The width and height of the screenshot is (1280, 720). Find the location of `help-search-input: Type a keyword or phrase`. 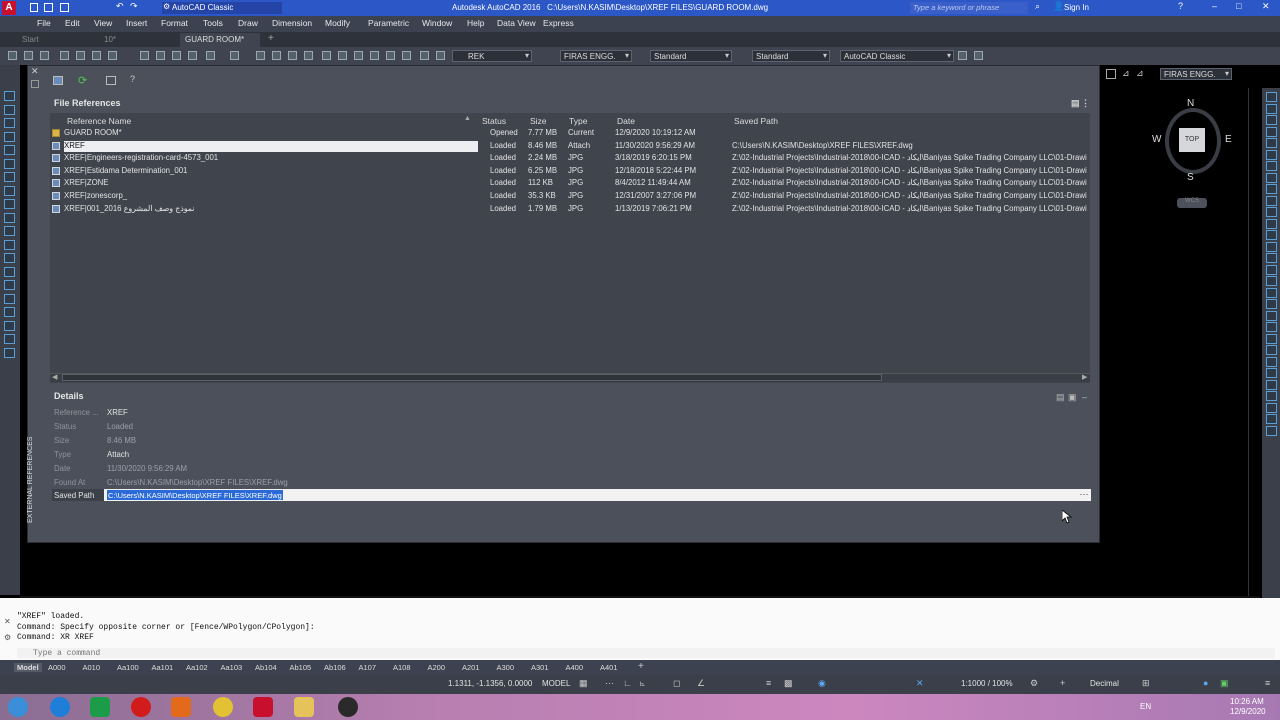

help-search-input: Type a keyword or phrase is located at coordinates (969, 8).